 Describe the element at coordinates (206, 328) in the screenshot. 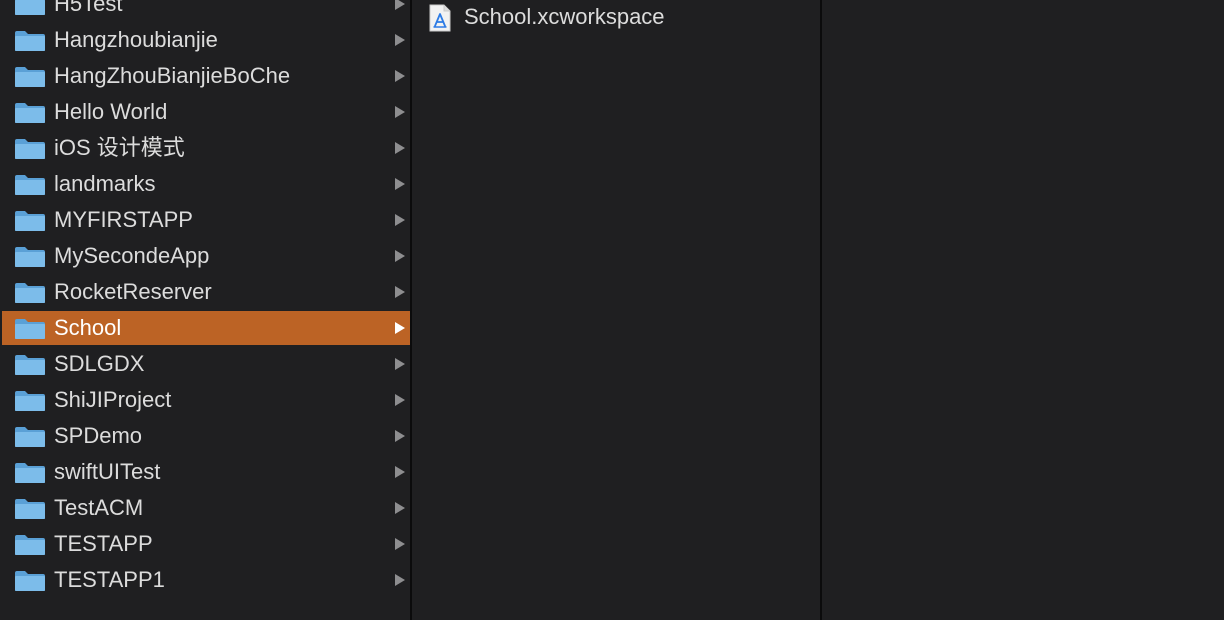

I see `folder-item-school: School` at that location.